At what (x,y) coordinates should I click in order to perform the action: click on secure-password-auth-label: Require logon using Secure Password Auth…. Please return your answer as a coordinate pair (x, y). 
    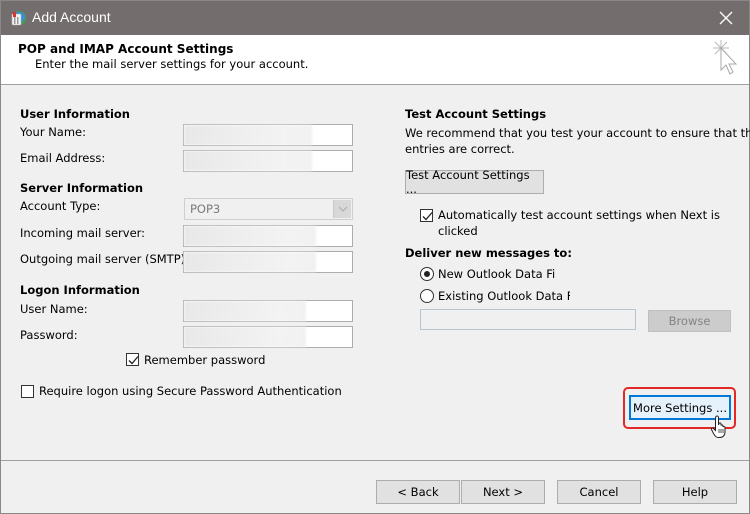
    Looking at the image, I should click on (190, 391).